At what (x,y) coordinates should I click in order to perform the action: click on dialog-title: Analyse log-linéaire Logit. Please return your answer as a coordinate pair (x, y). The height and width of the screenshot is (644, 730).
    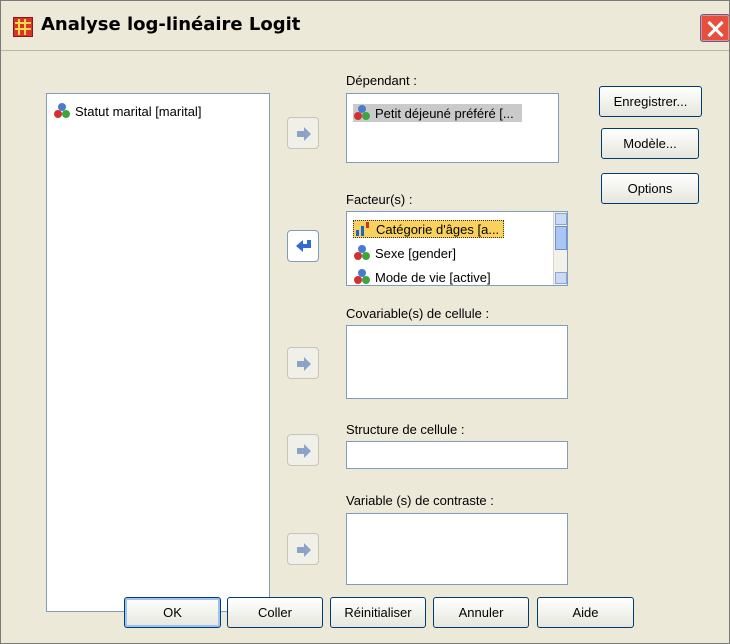
    Looking at the image, I should click on (171, 24).